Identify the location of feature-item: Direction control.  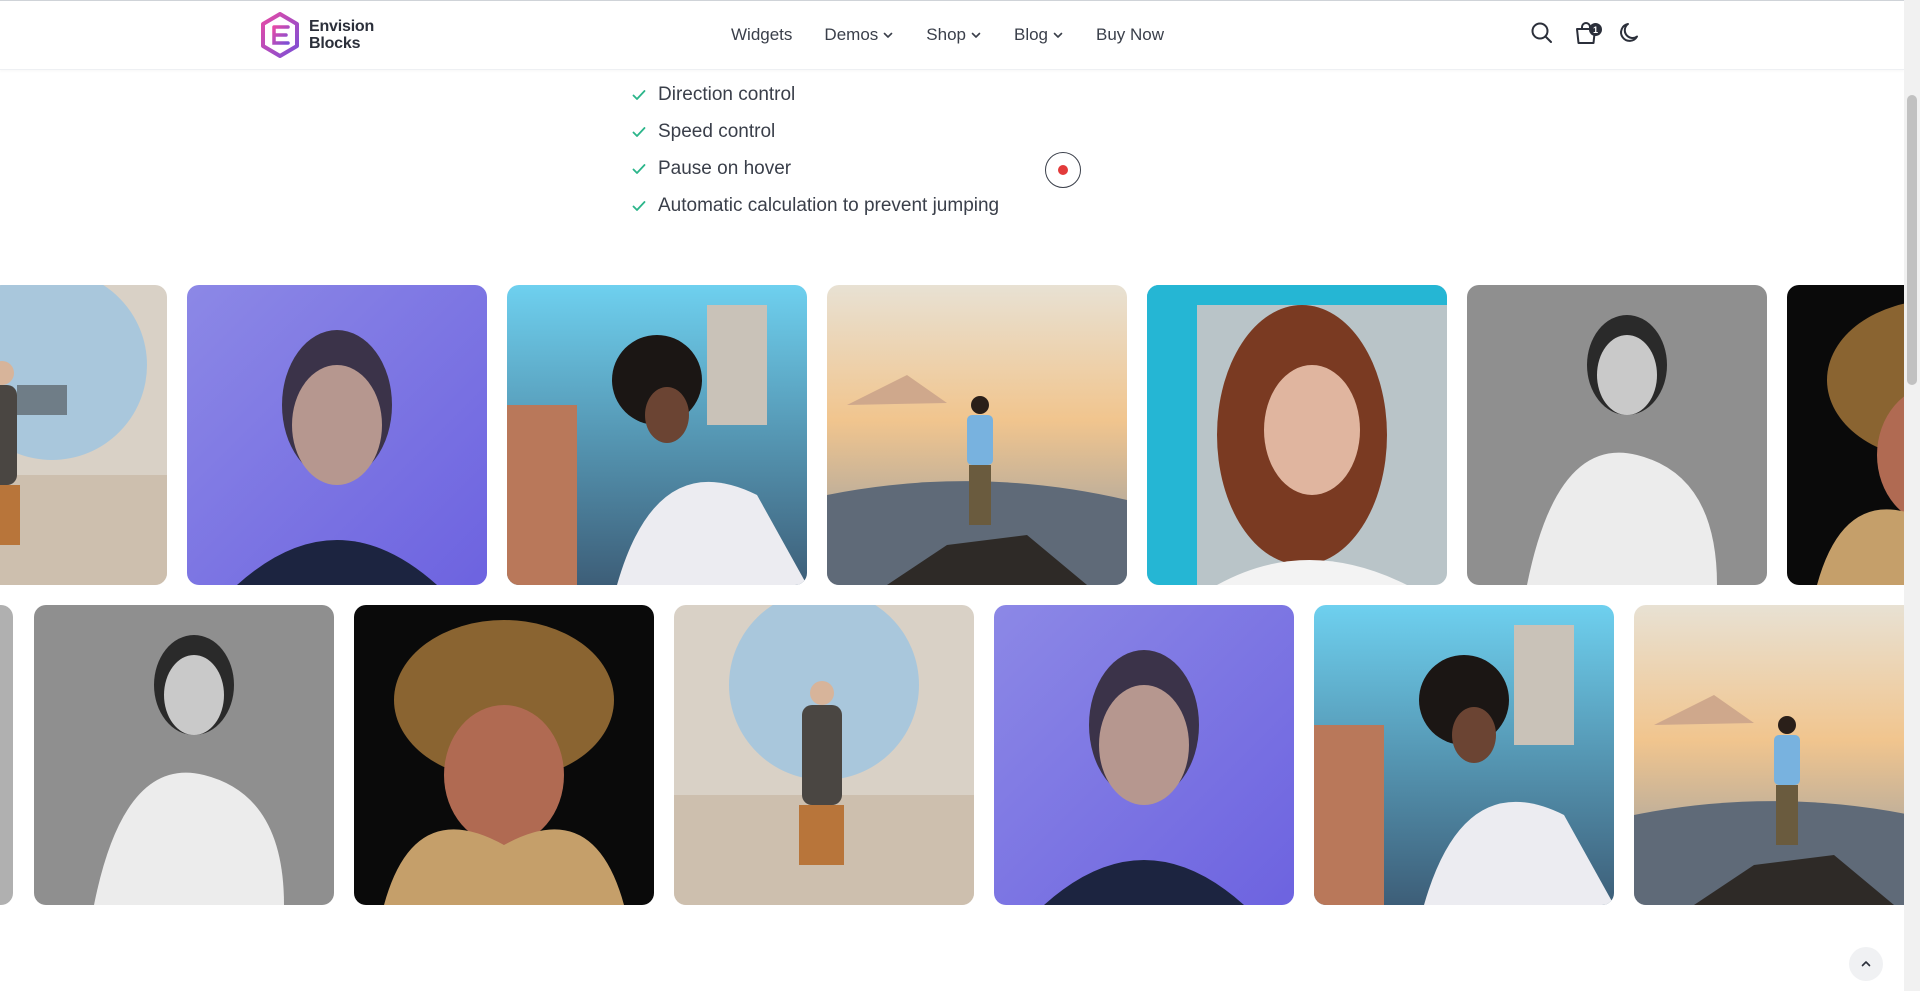
(815, 94).